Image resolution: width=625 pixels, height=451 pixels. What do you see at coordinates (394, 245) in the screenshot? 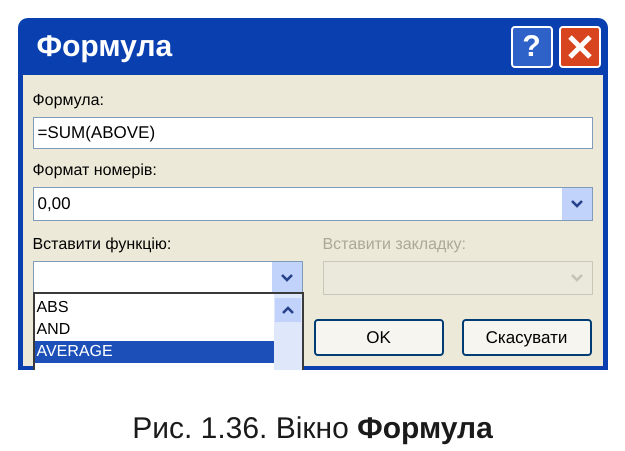
I see `insert-bookmark-label: Вставити закладку:` at bounding box center [394, 245].